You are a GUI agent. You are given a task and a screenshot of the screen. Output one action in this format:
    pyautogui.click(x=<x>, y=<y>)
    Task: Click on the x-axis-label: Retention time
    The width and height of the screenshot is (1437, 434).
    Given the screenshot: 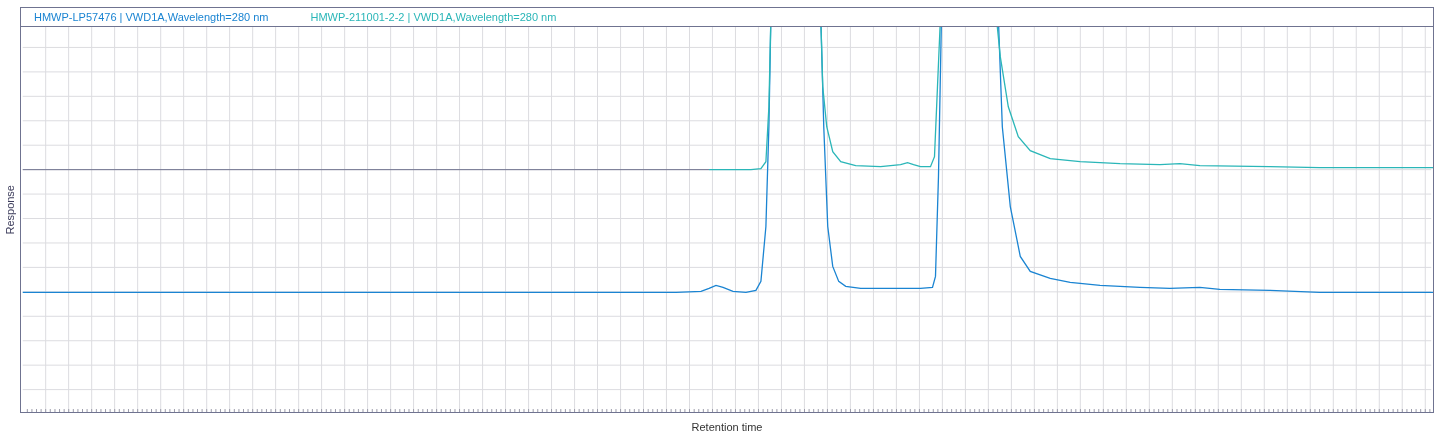 What is the action you would take?
    pyautogui.click(x=727, y=427)
    